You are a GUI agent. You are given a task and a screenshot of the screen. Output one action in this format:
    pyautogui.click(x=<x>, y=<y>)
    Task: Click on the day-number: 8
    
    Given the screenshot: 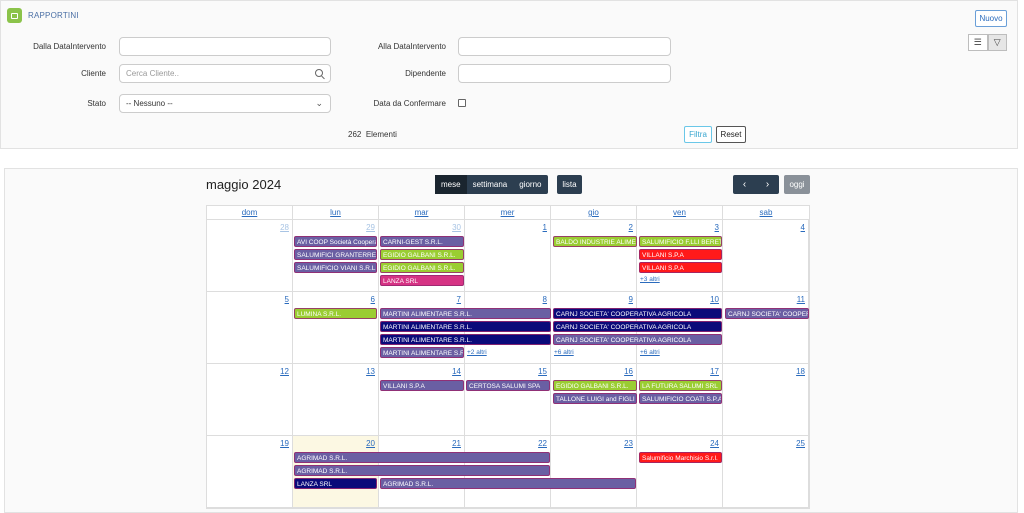 What is the action you would take?
    pyautogui.click(x=545, y=299)
    